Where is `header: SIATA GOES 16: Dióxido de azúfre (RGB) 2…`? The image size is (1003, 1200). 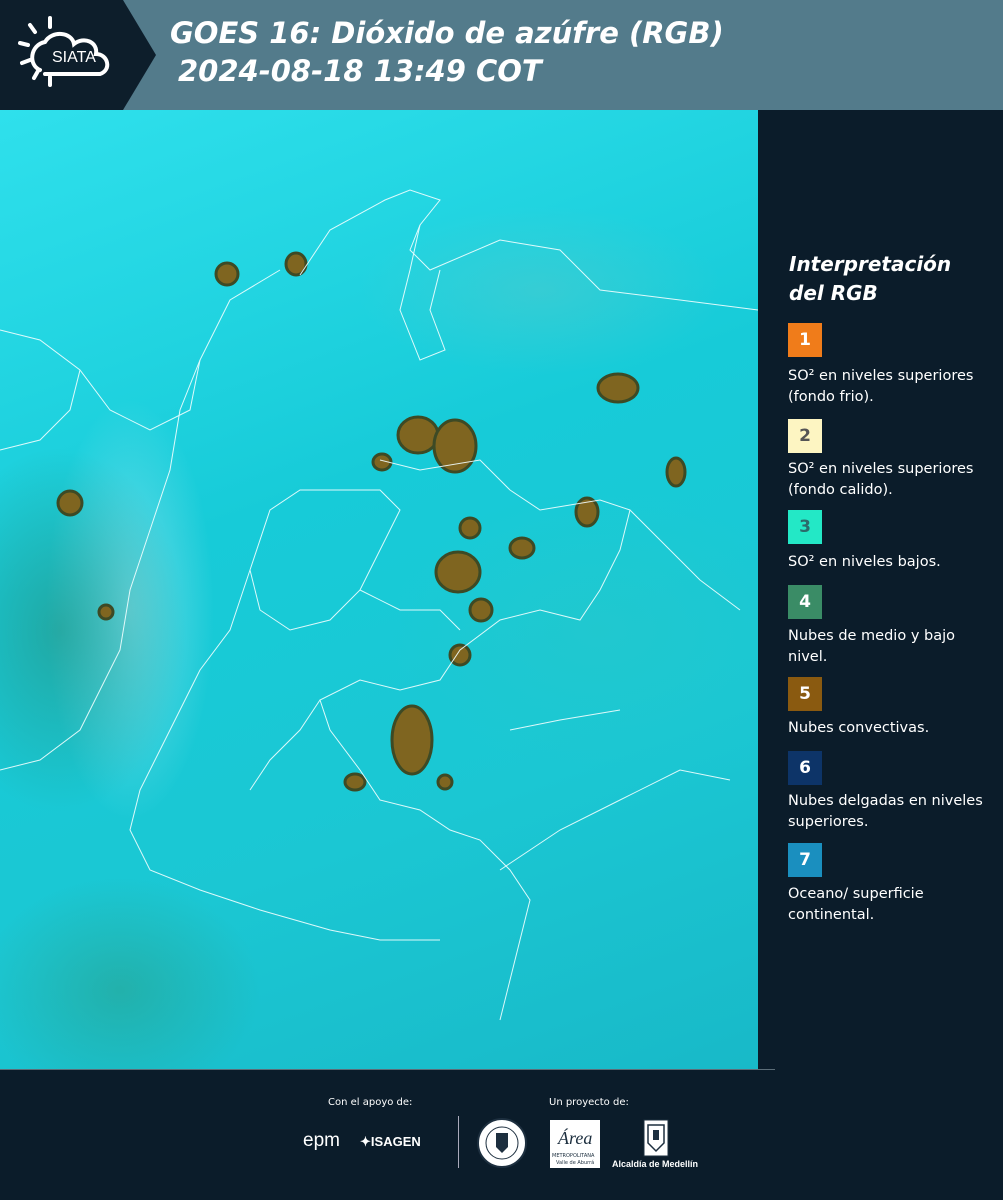 header: SIATA GOES 16: Dióxido de azúfre (RGB) 2… is located at coordinates (501, 55).